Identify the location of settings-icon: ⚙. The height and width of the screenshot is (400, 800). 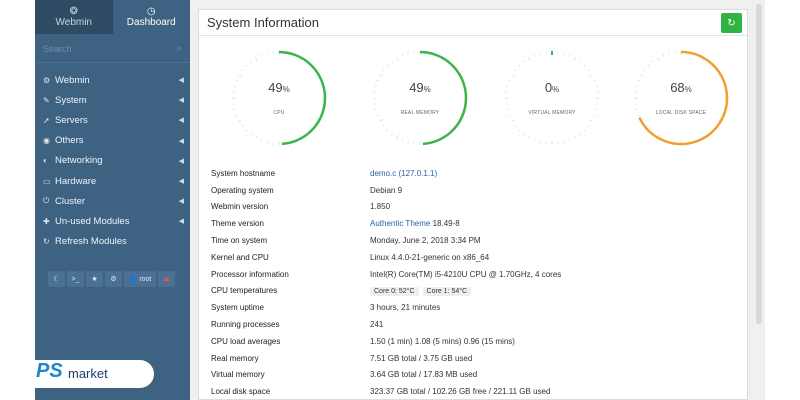
(113, 279).